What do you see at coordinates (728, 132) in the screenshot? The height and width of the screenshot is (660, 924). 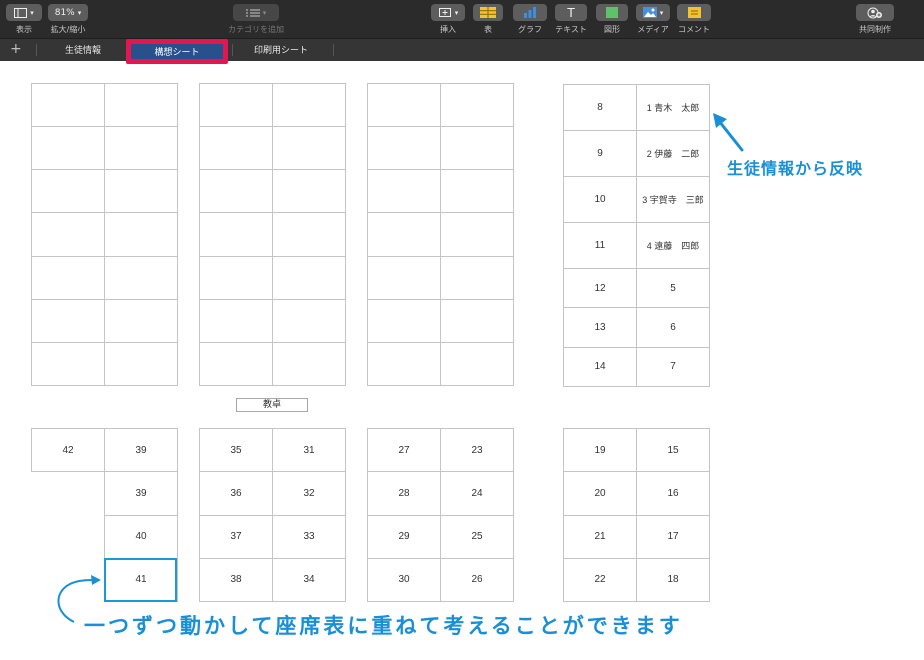 I see `arrow-to-student-info-icon` at bounding box center [728, 132].